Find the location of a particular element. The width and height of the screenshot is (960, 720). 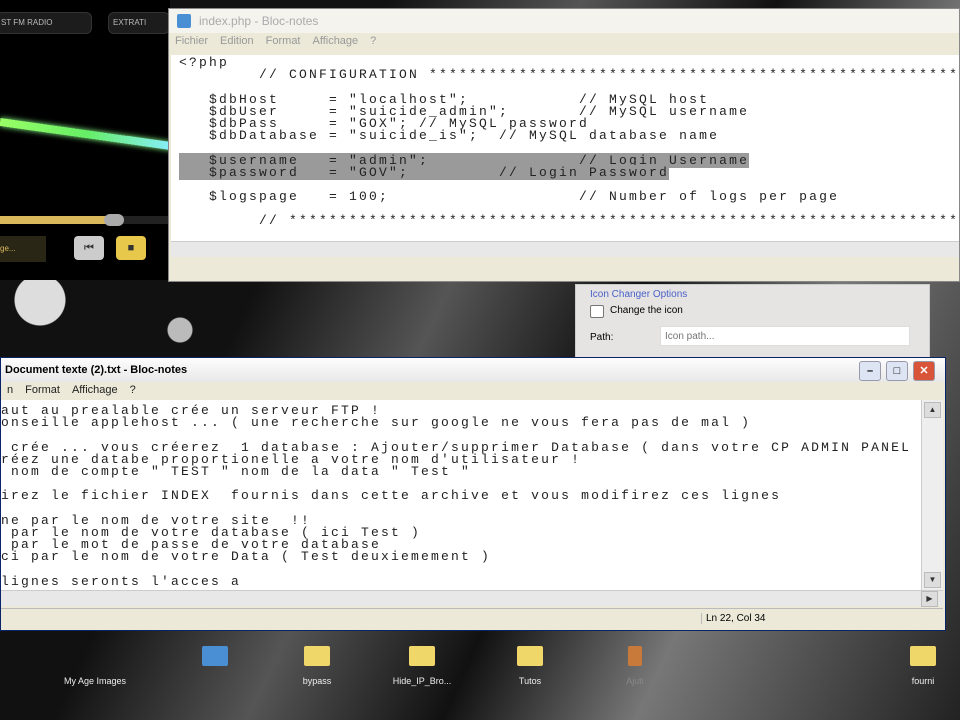

desktop-icon-bypass: bypass is located at coordinates (317, 666).